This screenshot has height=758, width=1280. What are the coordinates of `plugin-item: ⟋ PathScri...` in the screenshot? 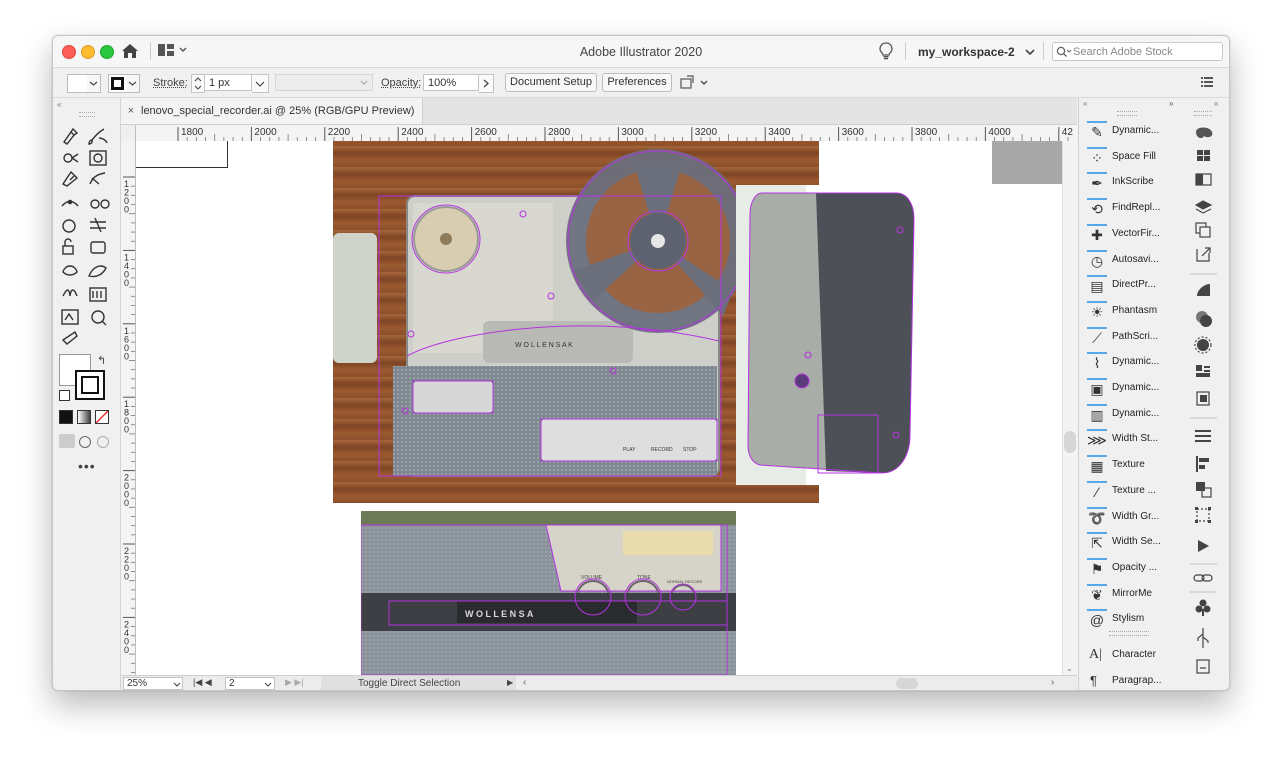 It's located at (1128, 337).